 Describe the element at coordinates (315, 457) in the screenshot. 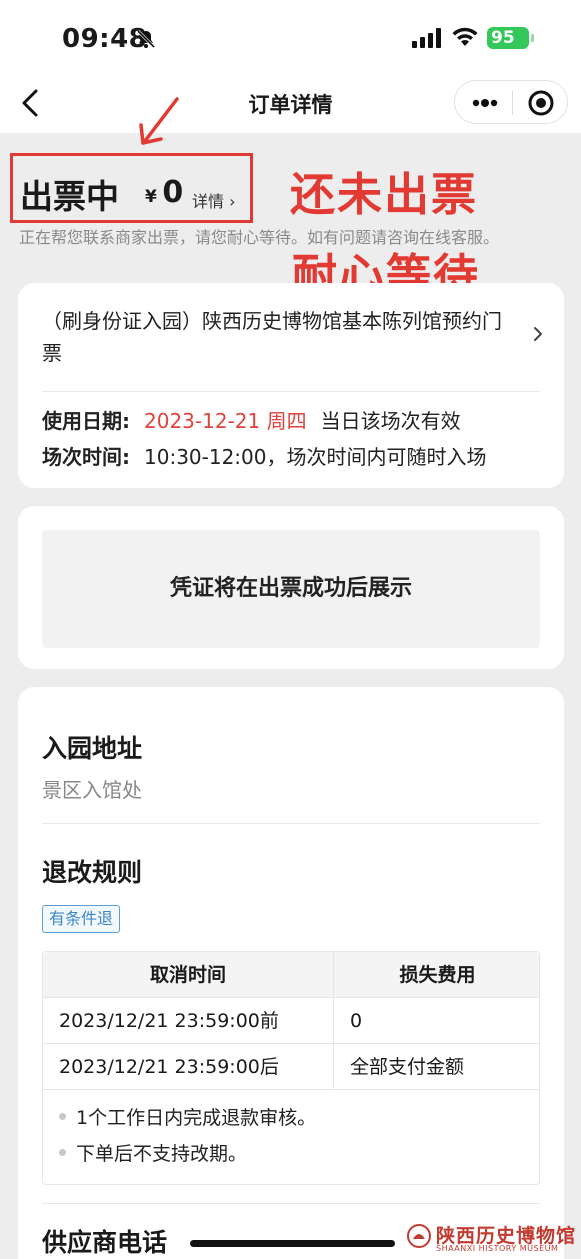

I see `session-value: 10:30-12:00，场次时间内可随时入场` at that location.